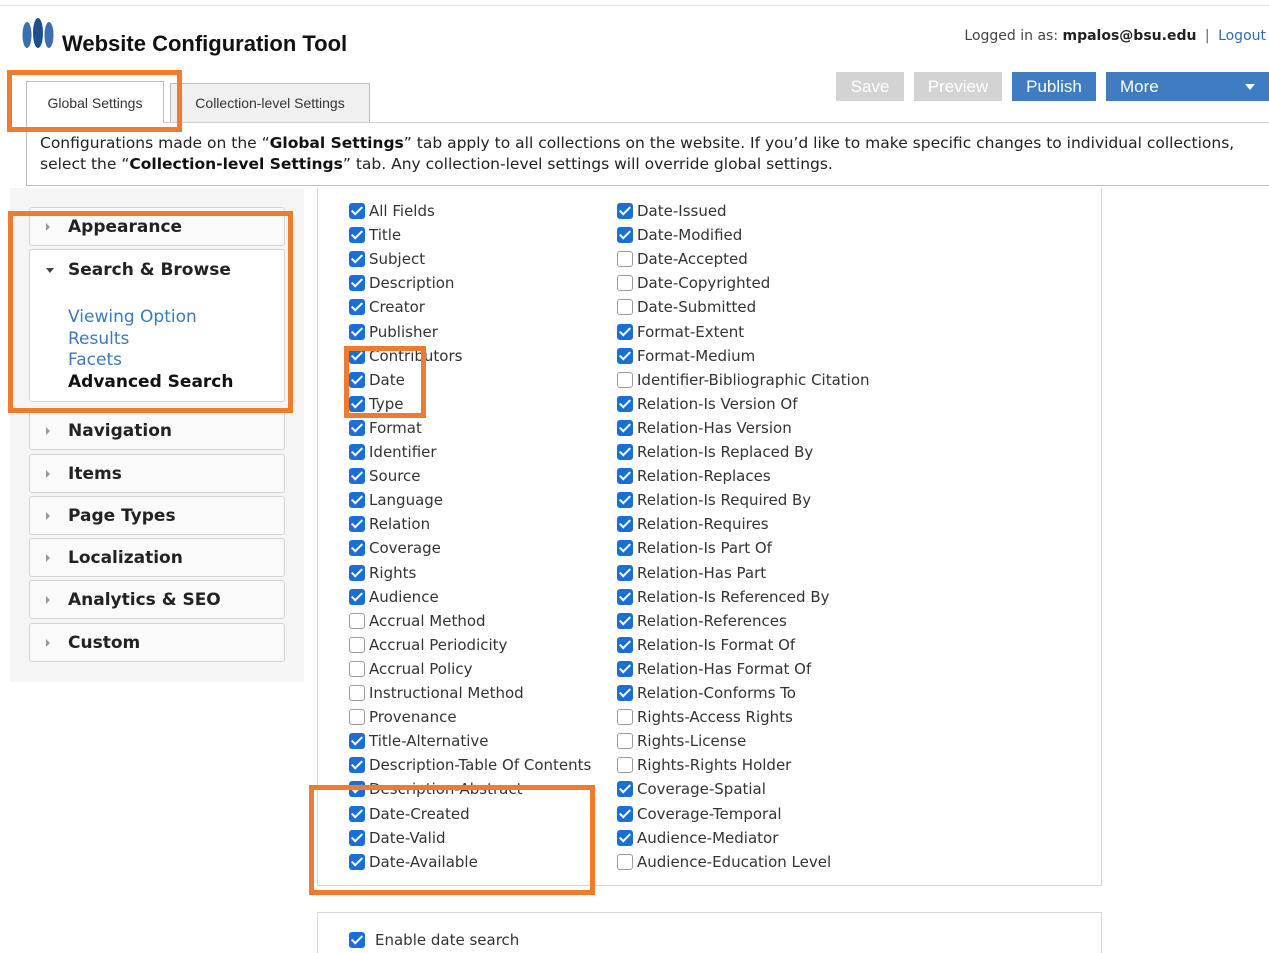 Image resolution: width=1269 pixels, height=953 pixels. I want to click on sidebar-item-appearance: Appearance, so click(157, 226).